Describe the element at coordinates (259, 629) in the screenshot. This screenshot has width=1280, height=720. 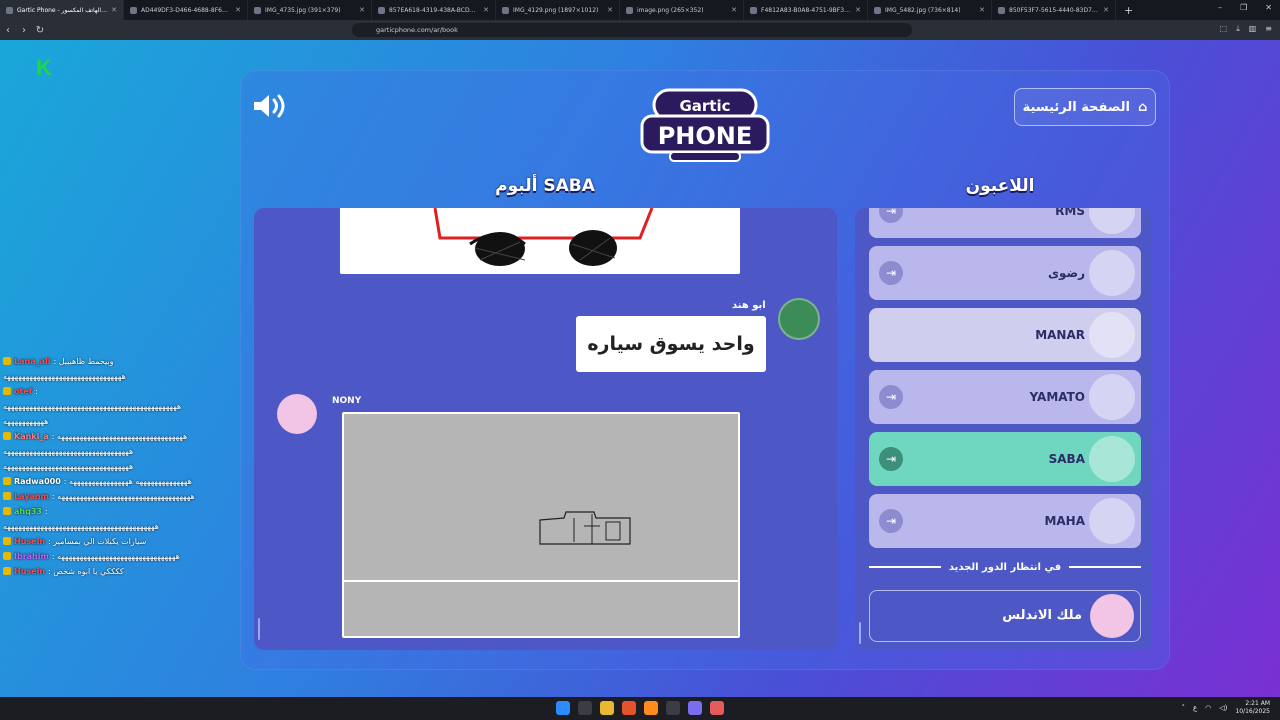
I see `album-scrollbar` at that location.